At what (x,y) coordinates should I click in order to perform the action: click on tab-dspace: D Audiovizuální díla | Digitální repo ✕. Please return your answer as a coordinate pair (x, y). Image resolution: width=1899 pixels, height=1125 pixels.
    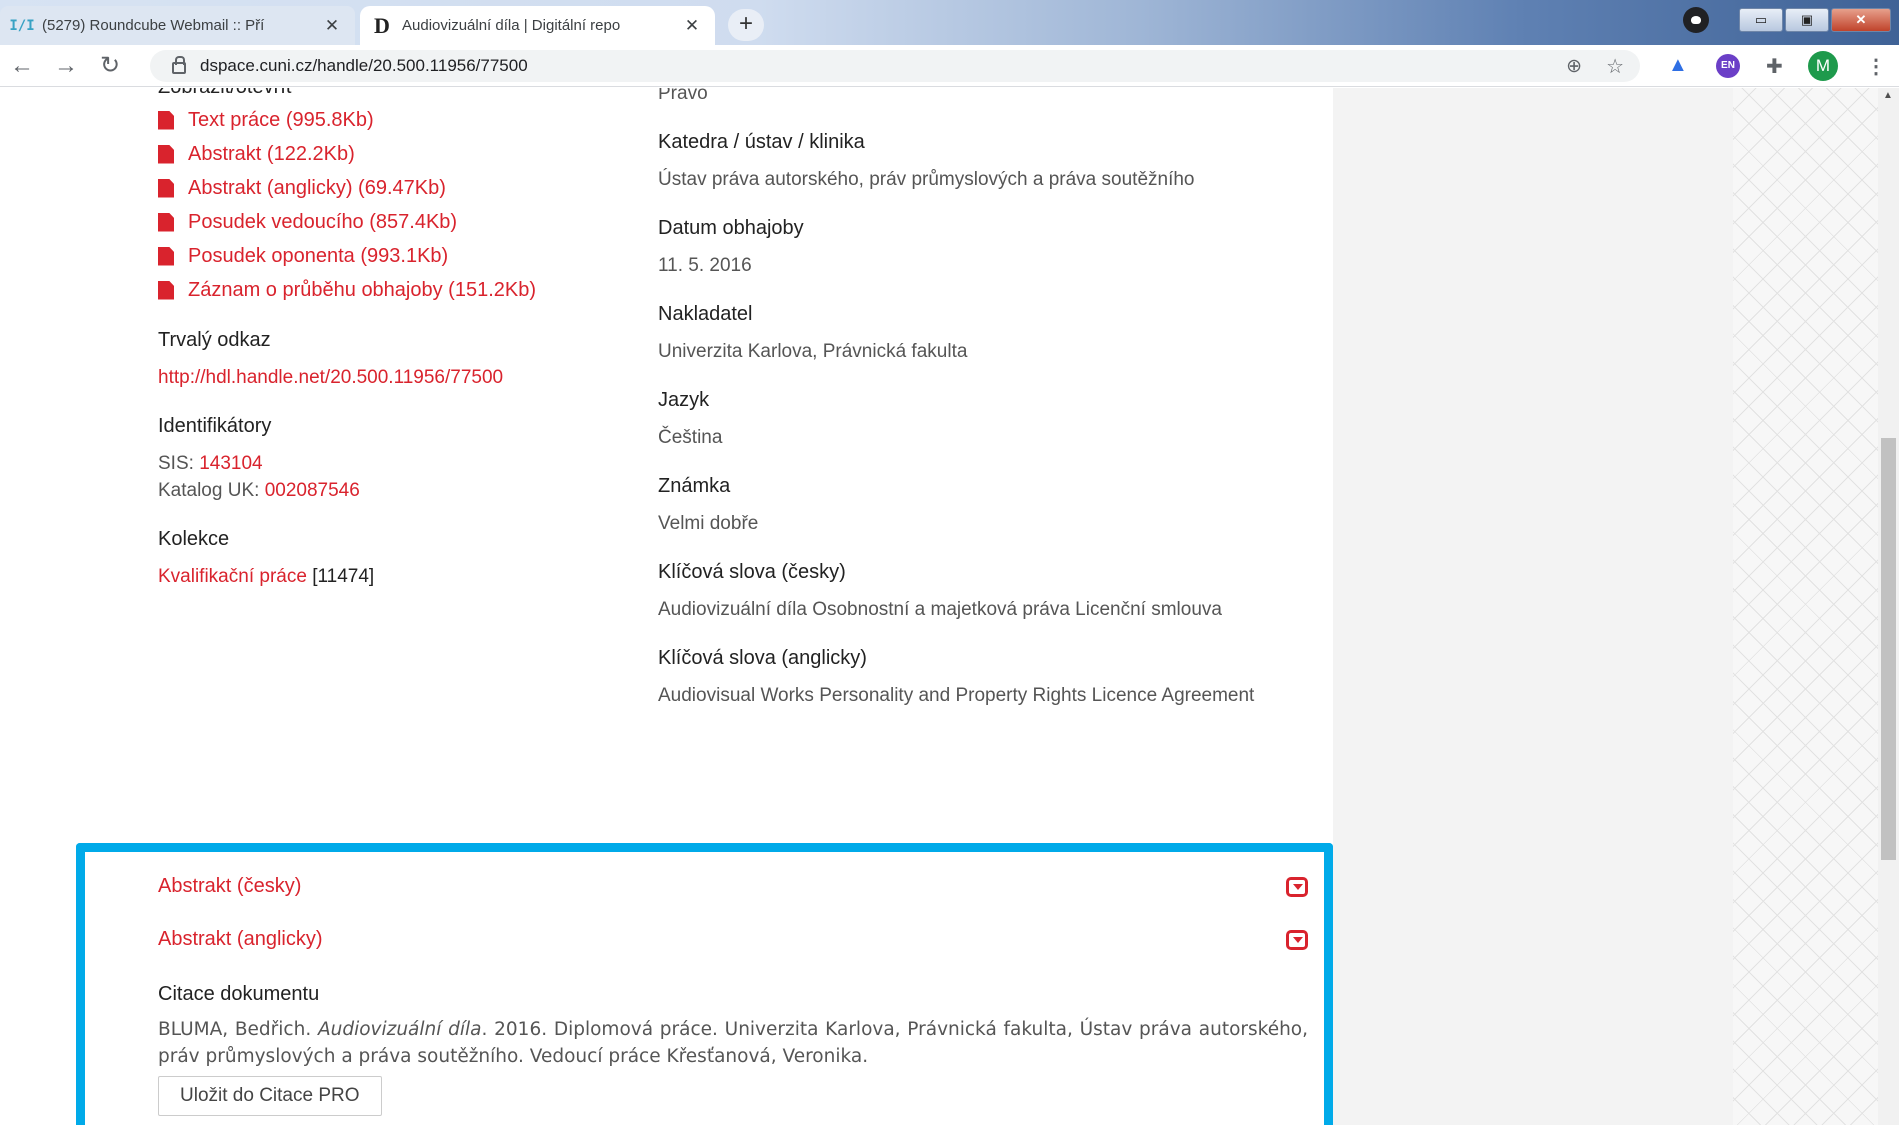
    Looking at the image, I should click on (537, 25).